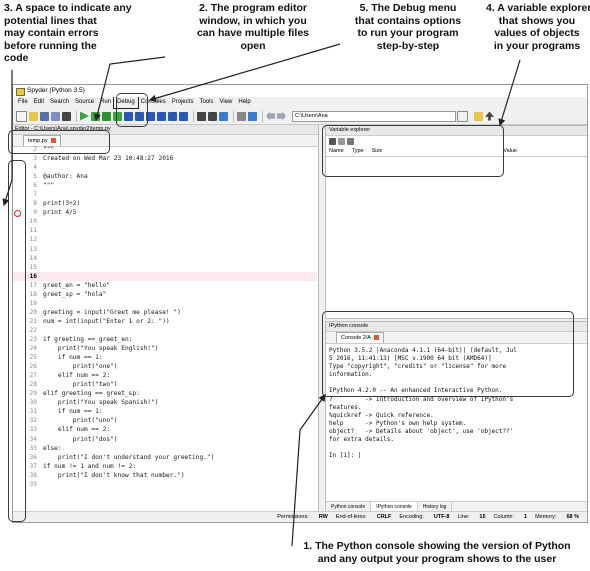 Image resolution: width=590 pixels, height=571 pixels. What do you see at coordinates (183, 102) in the screenshot?
I see `menu-projects: Projects` at bounding box center [183, 102].